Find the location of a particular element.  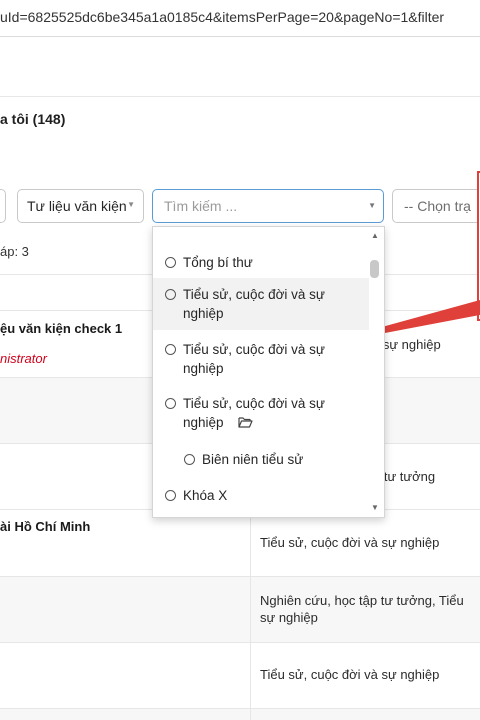

category-search-select: Tìm kiếm ... ▼ is located at coordinates (268, 206).